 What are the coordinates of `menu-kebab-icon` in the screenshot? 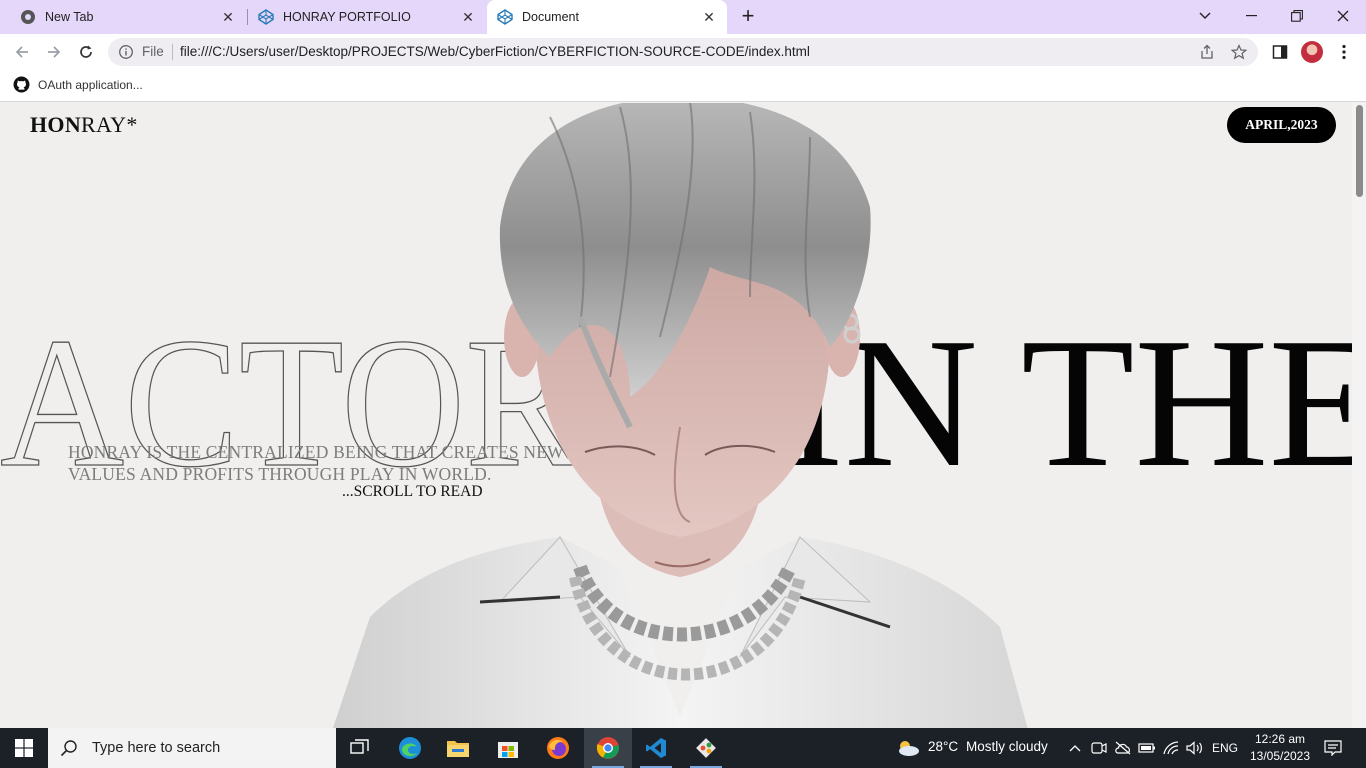 It's located at (1344, 52).